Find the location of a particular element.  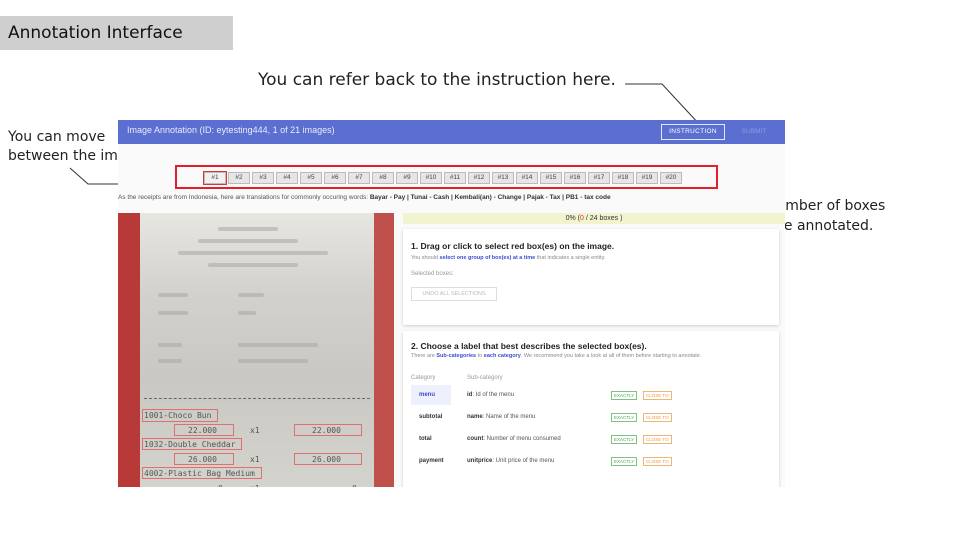

subcategory-name: name: Name of the menu is located at coordinates (501, 417).